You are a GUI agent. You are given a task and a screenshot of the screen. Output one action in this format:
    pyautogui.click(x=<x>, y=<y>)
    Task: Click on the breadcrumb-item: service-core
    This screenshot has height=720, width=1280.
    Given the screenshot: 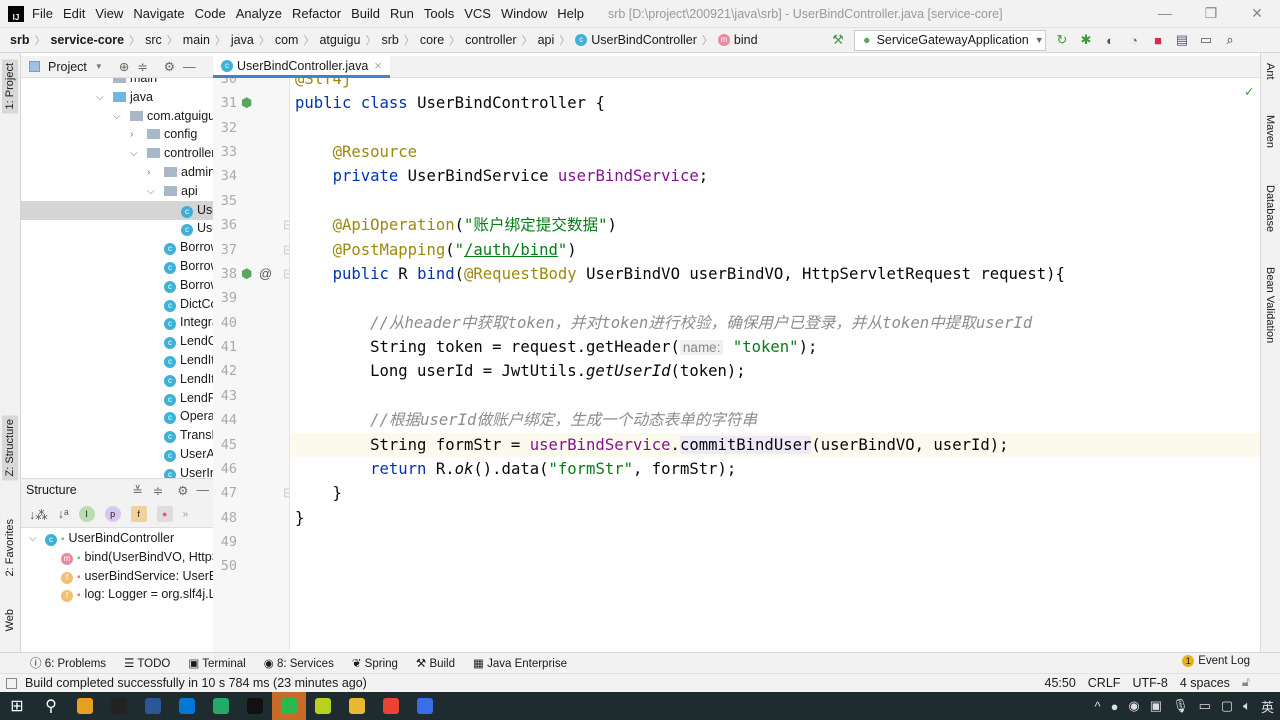 What is the action you would take?
    pyautogui.click(x=87, y=40)
    